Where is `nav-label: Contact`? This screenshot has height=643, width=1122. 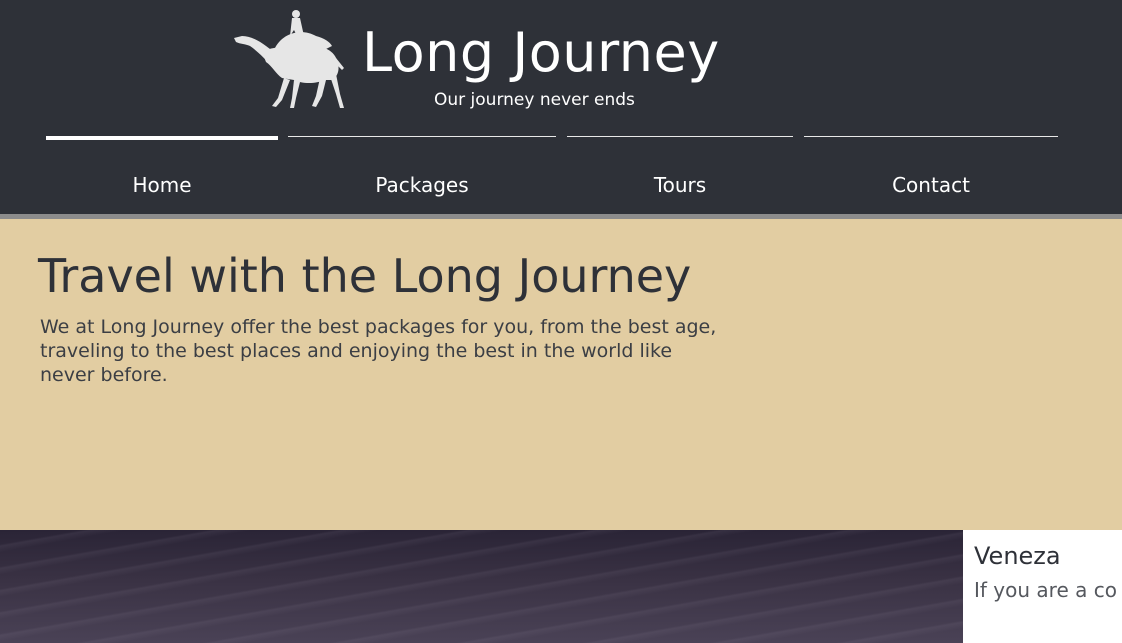
nav-label: Contact is located at coordinates (931, 185).